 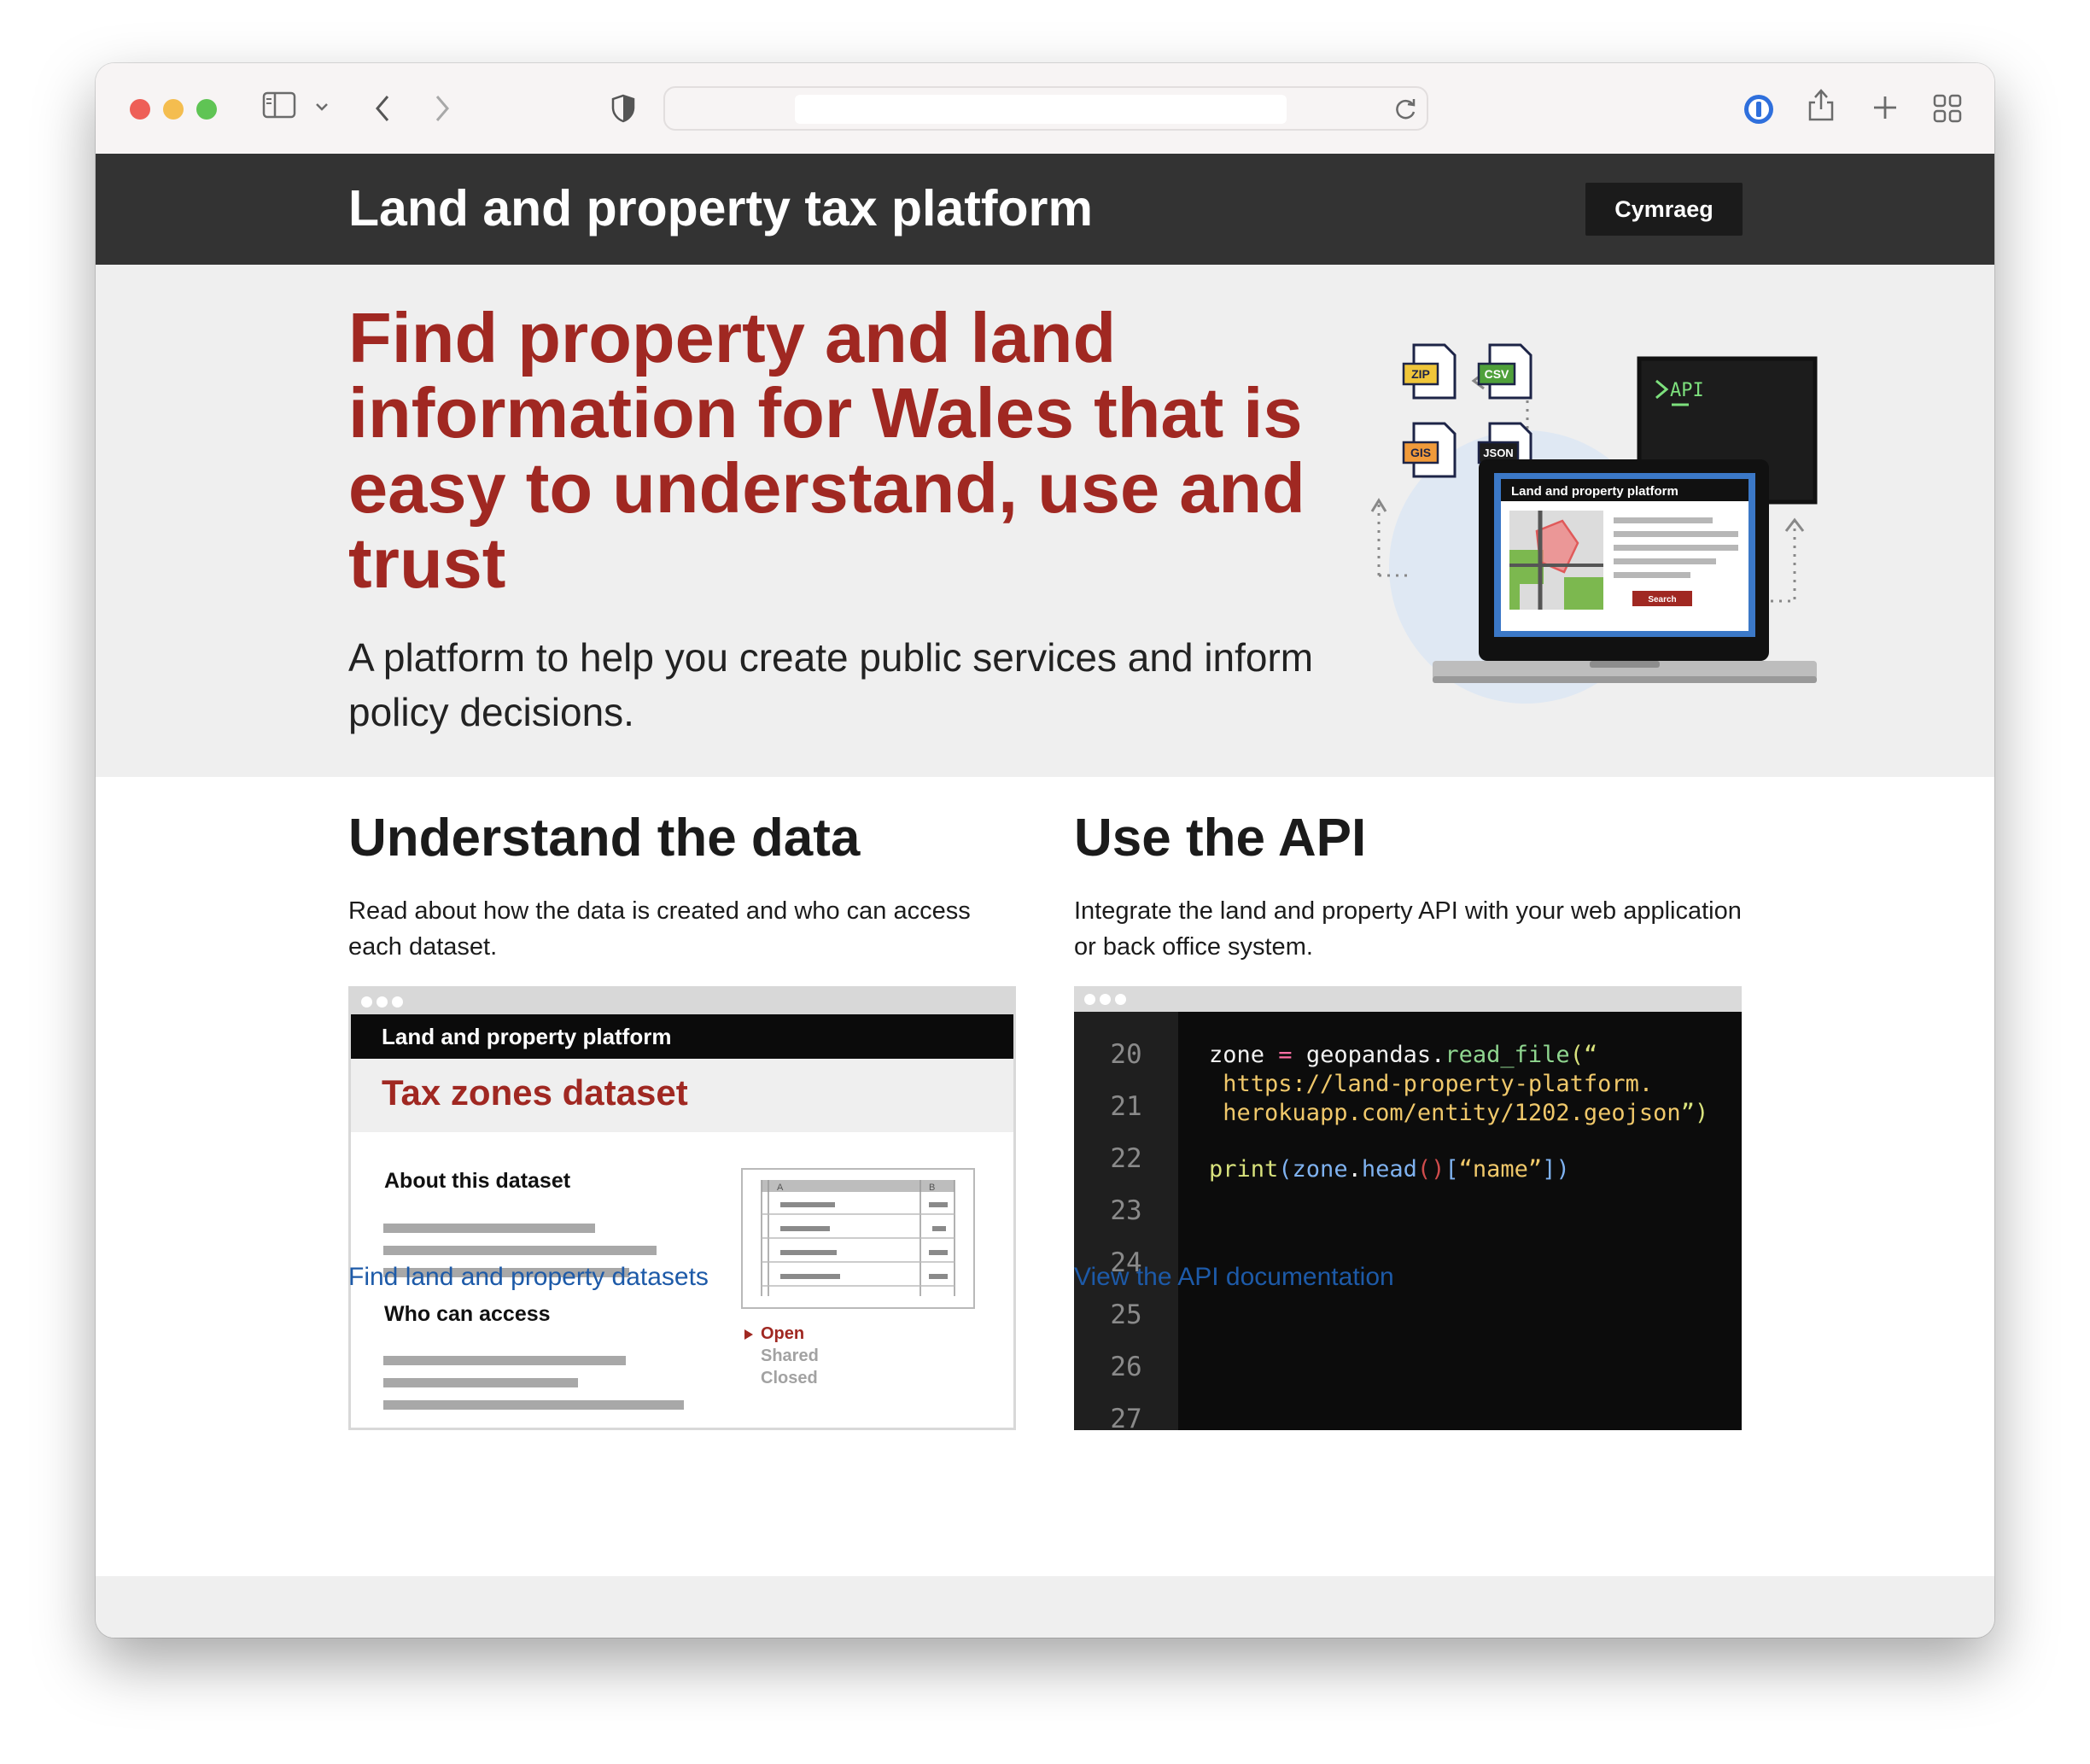 What do you see at coordinates (280, 107) in the screenshot?
I see `sidebar-icon` at bounding box center [280, 107].